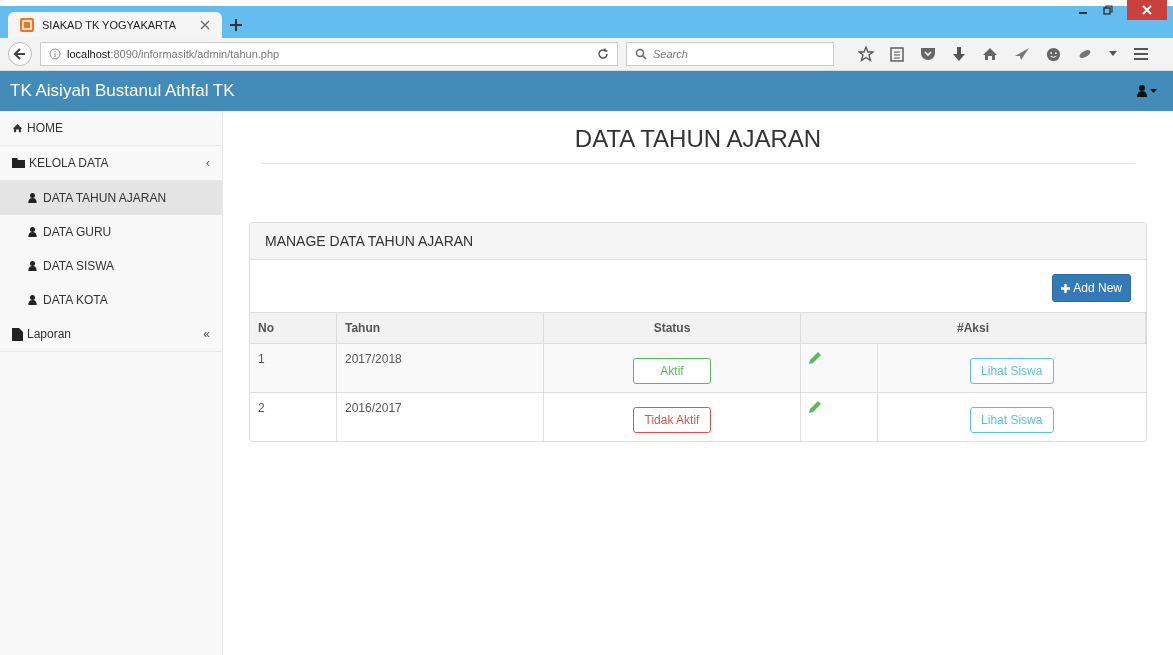  What do you see at coordinates (111, 232) in the screenshot?
I see `sidebar-subitem: DATA GURU` at bounding box center [111, 232].